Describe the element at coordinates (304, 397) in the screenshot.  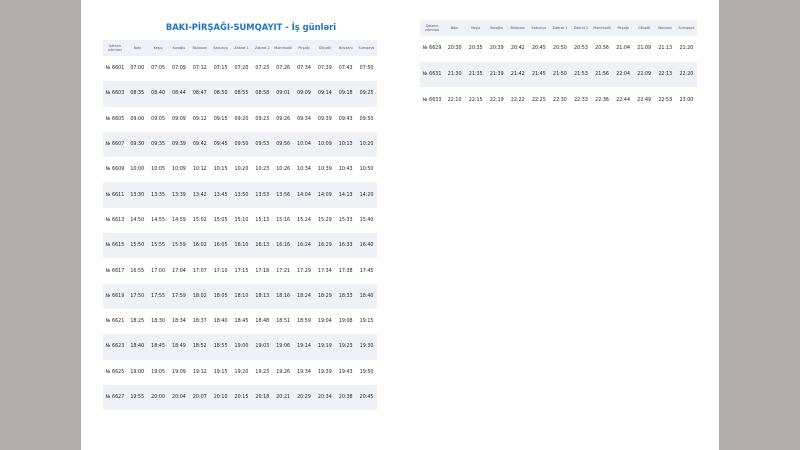
I see `time-cell: 20:29` at that location.